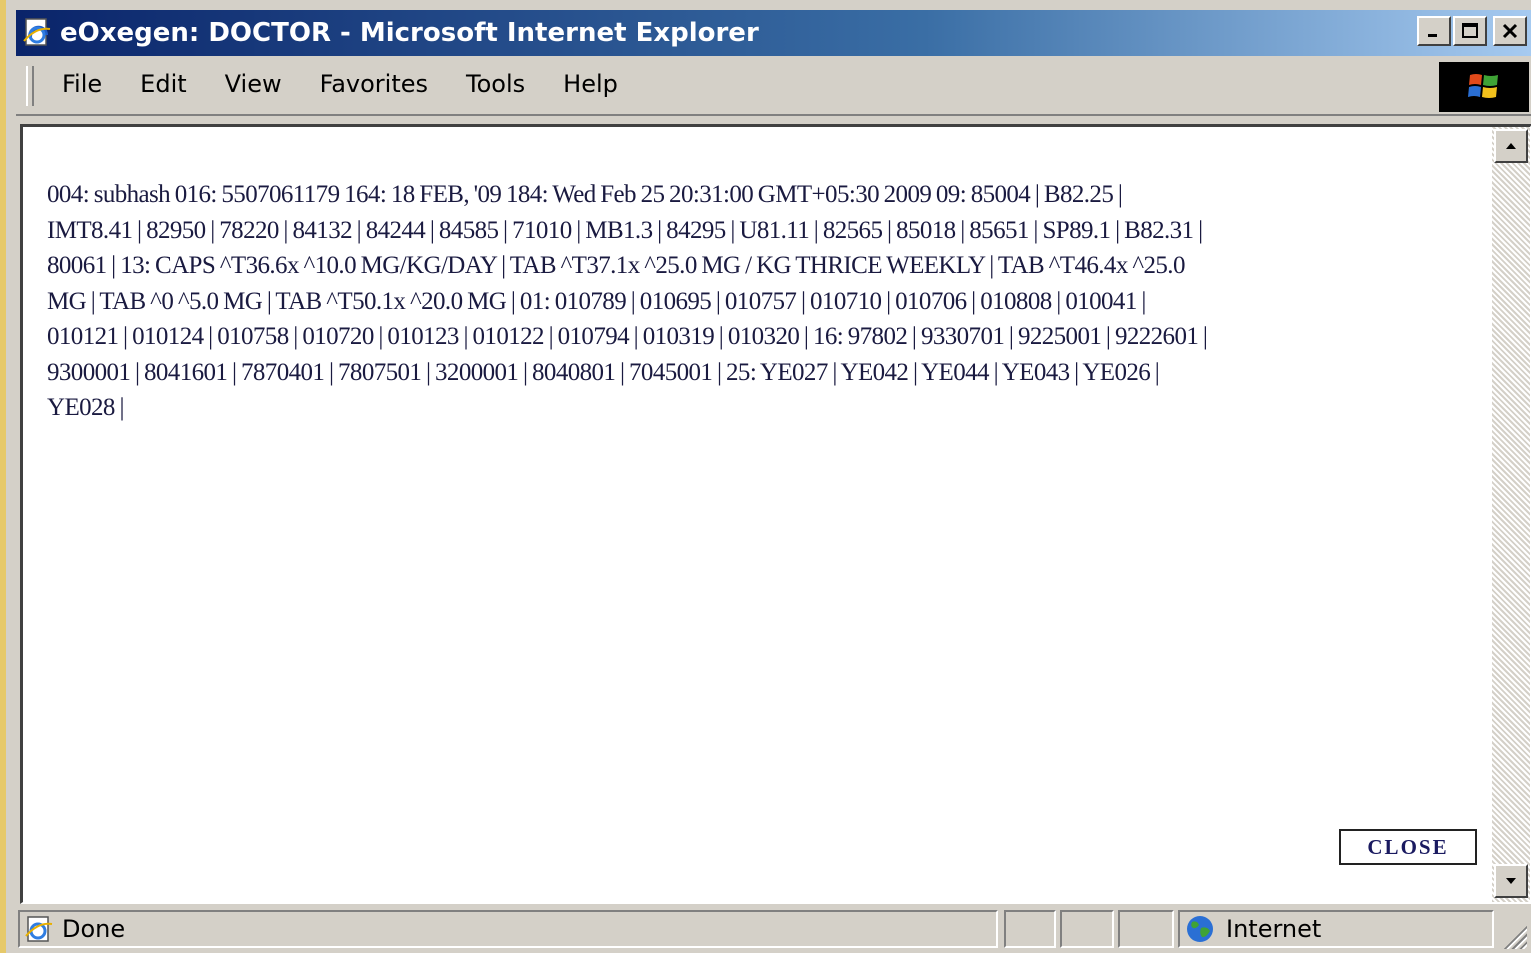 Image resolution: width=1531 pixels, height=953 pixels. Describe the element at coordinates (30, 86) in the screenshot. I see `toolbar-grip` at that location.